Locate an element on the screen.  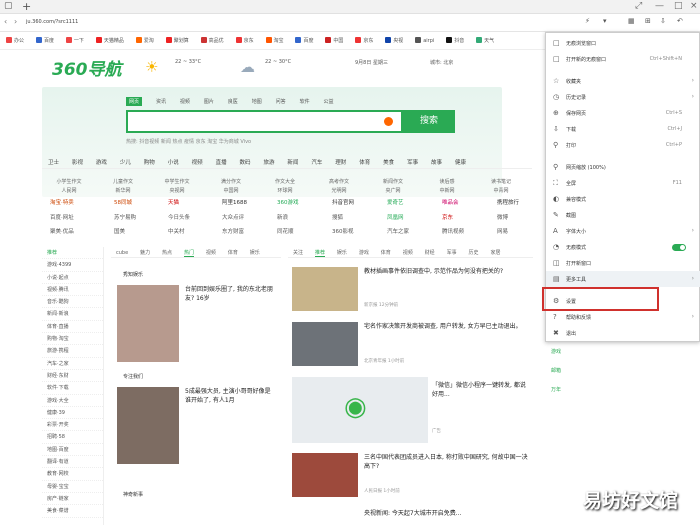
nav-item: 购物 is located at coordinates (149, 162).